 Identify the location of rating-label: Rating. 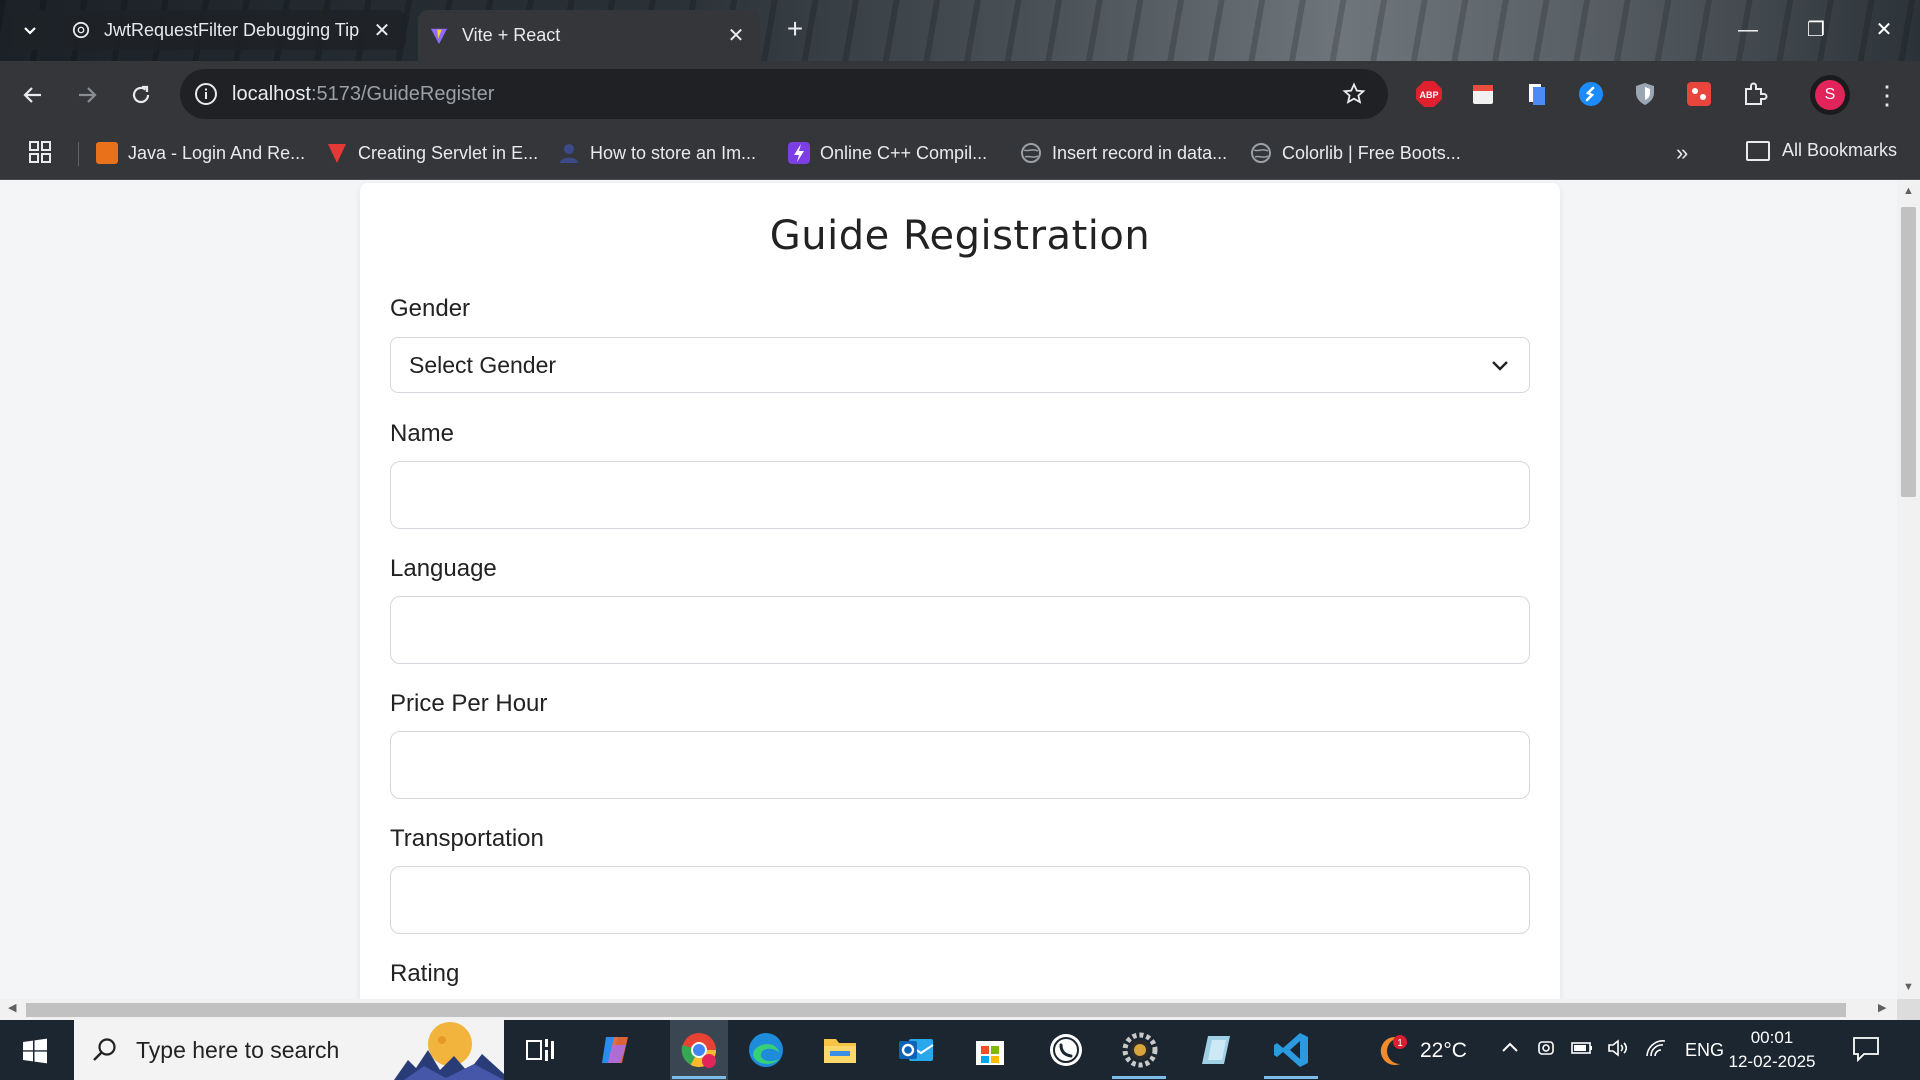
(425, 973).